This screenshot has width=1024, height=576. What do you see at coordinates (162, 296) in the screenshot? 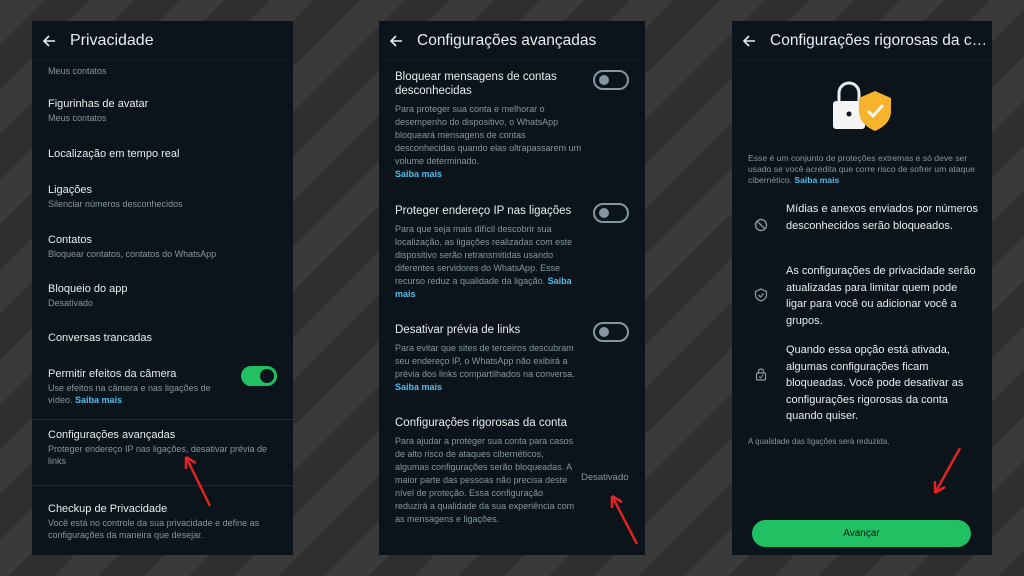
I see `list-item-app-lock: Bloqueio do app Desativado` at bounding box center [162, 296].